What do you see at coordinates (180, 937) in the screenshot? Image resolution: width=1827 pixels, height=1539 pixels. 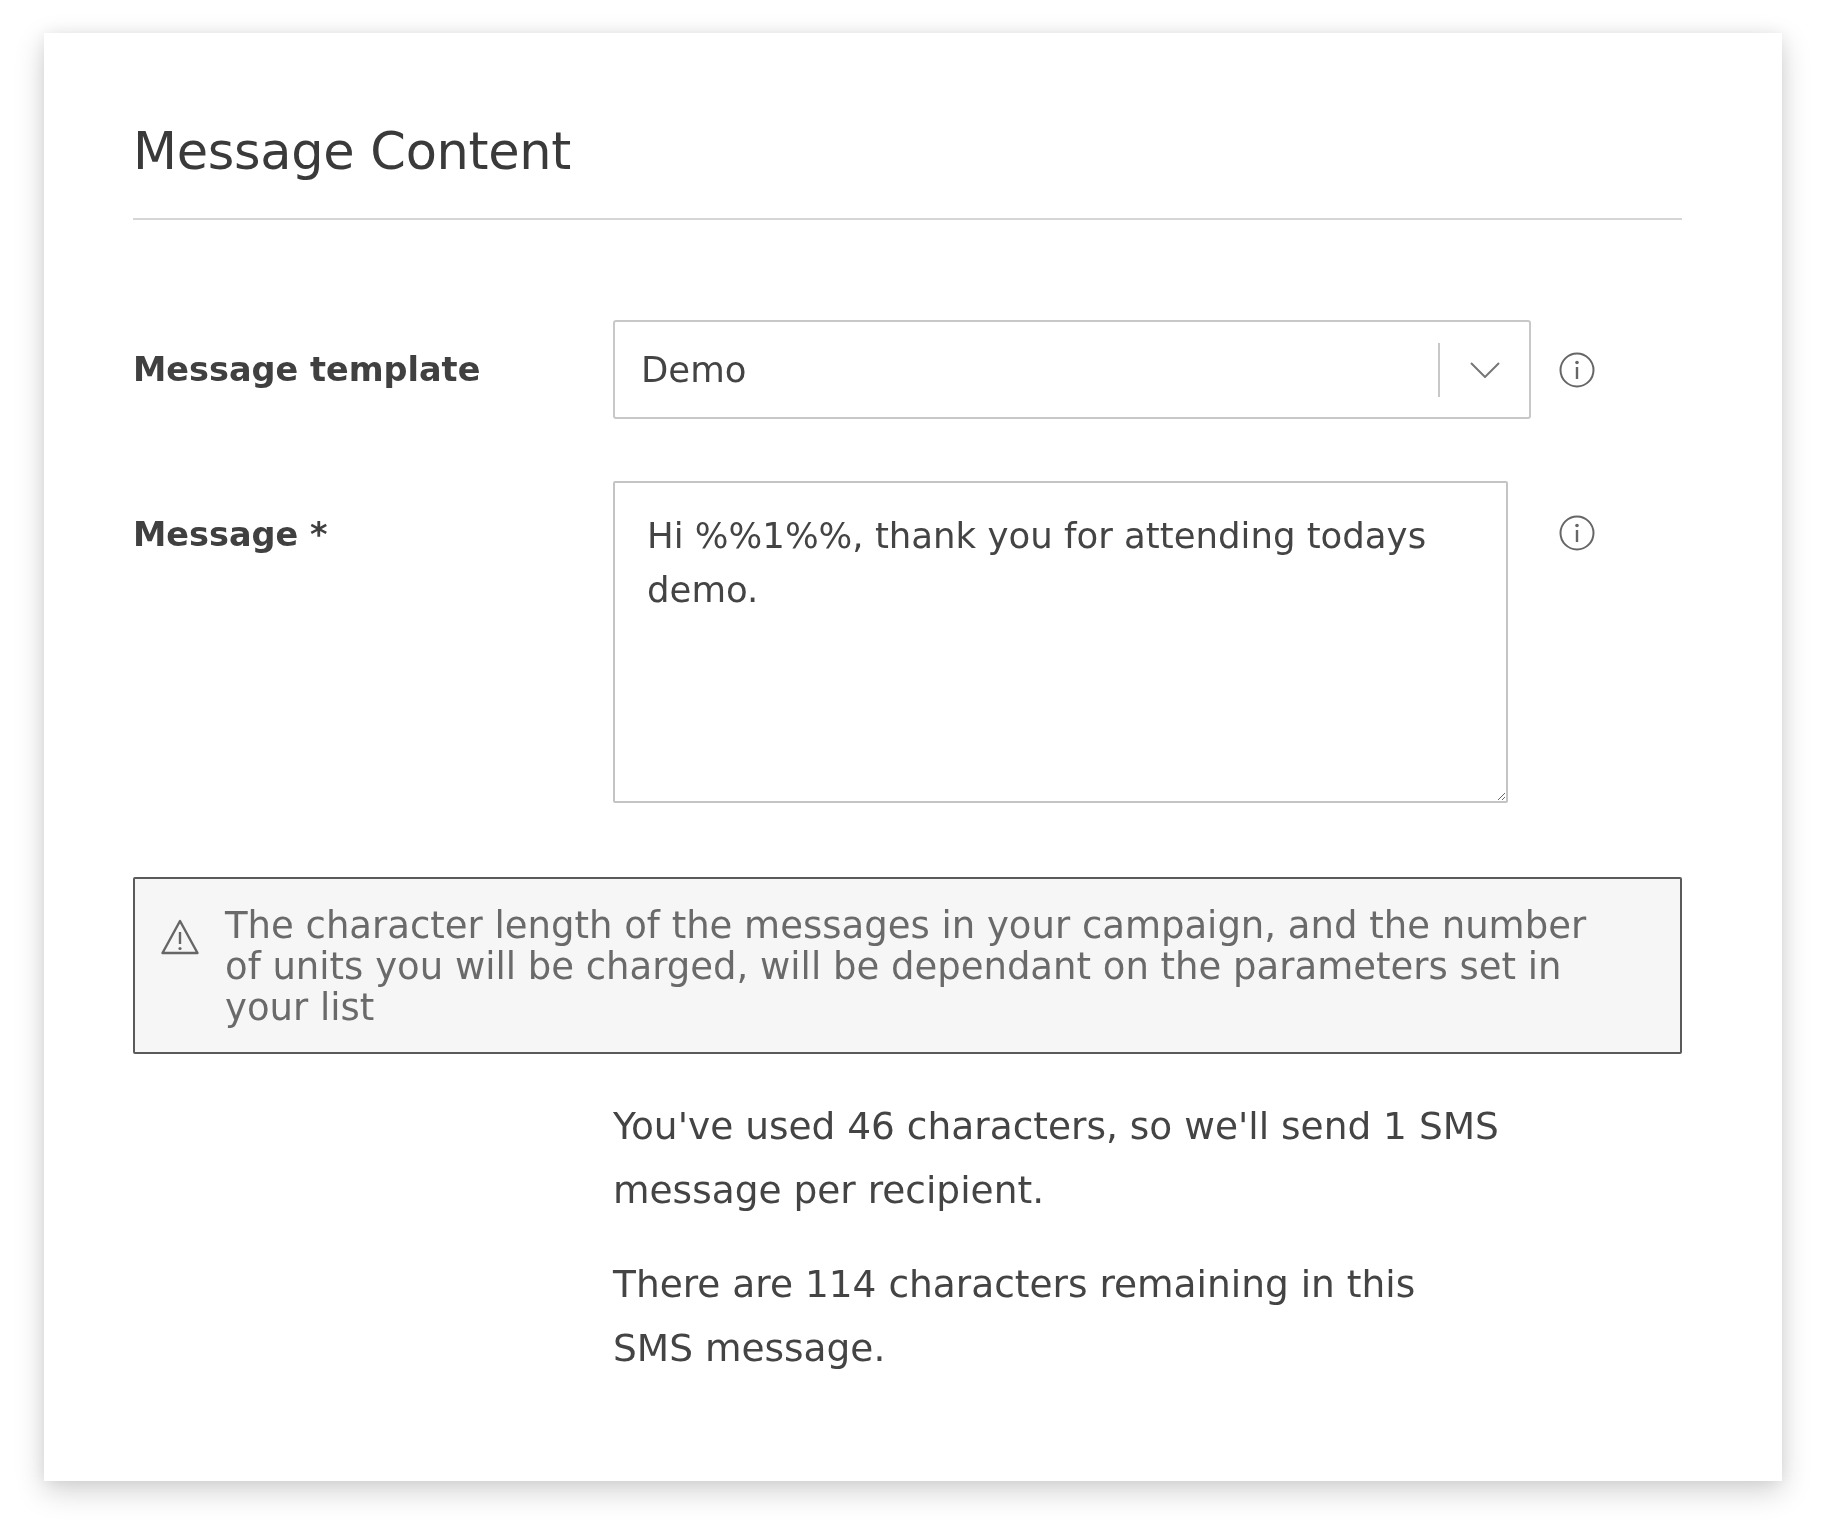 I see `warning-icon` at bounding box center [180, 937].